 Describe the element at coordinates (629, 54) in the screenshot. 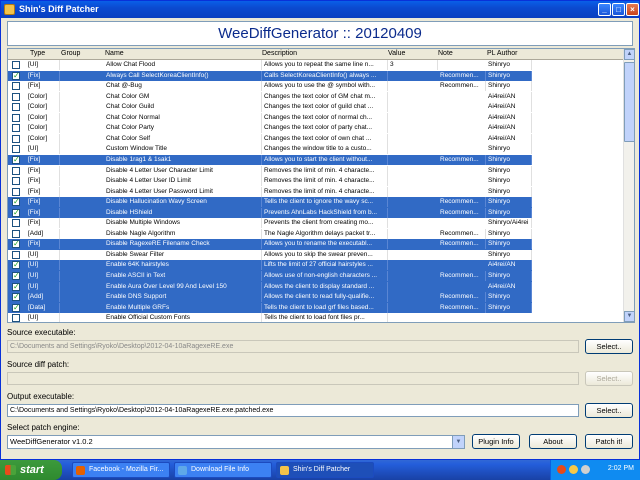

I see `scroll-up-icon: ▲` at that location.